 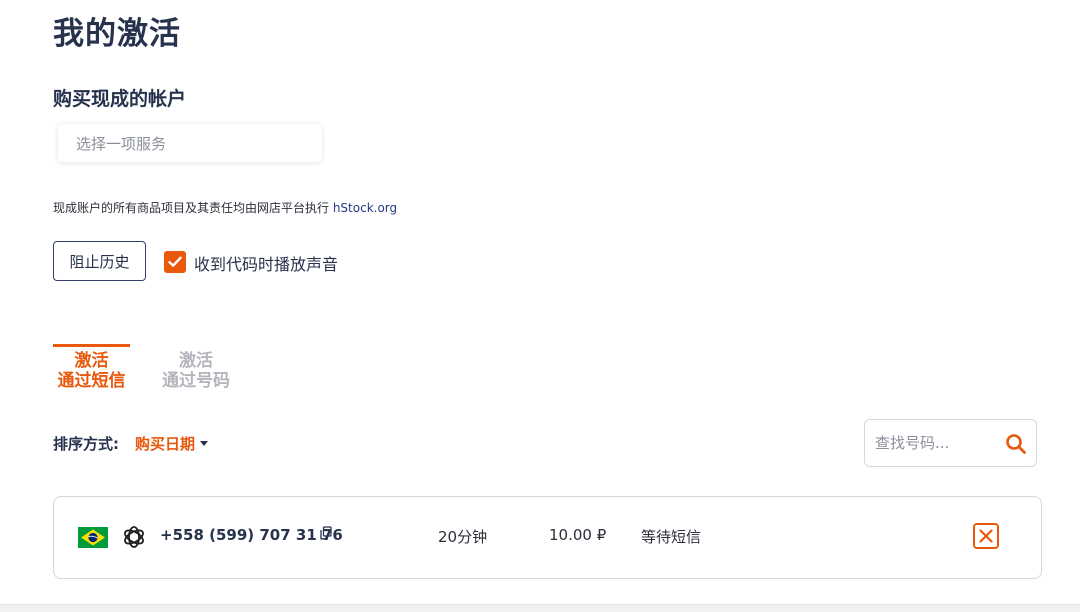 I want to click on sound-label: 收到代码时播放声音, so click(x=266, y=264).